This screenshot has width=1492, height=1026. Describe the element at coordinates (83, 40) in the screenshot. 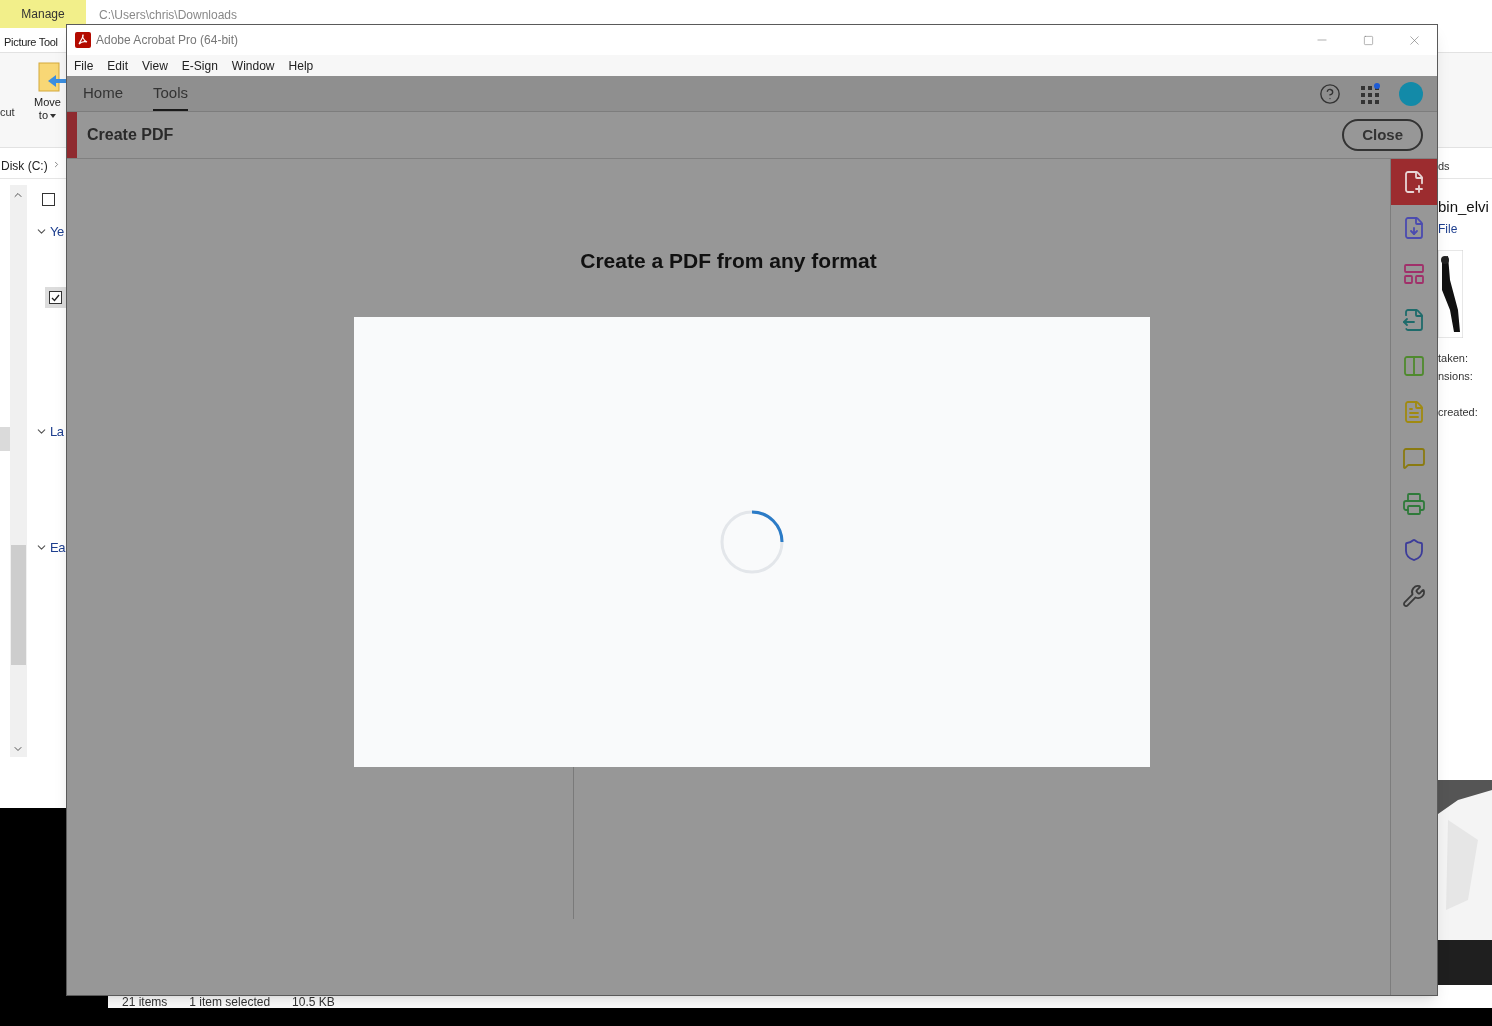

I see `app-logo-icon` at that location.